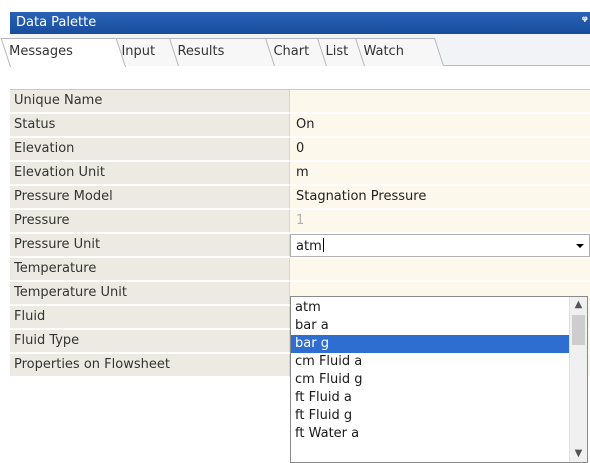  Describe the element at coordinates (150, 125) in the screenshot. I see `property-label: Status` at that location.